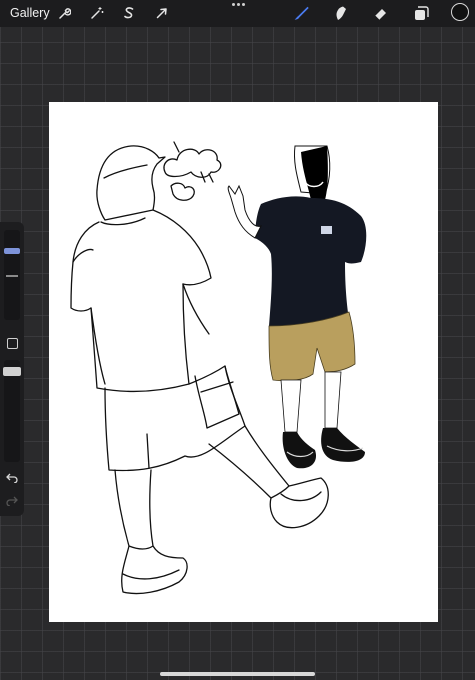 Image resolution: width=475 pixels, height=680 pixels. I want to click on selection-s-icon, so click(129, 13).